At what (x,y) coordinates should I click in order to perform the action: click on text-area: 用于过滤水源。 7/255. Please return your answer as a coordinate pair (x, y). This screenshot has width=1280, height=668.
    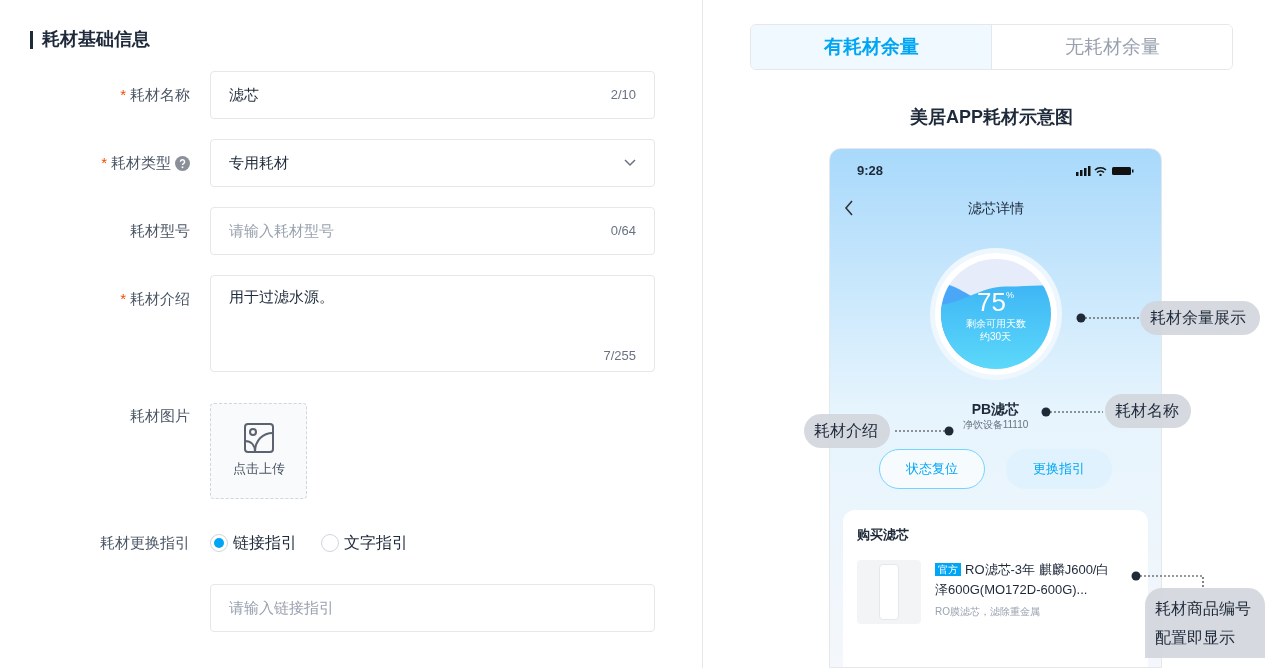
    Looking at the image, I should click on (432, 323).